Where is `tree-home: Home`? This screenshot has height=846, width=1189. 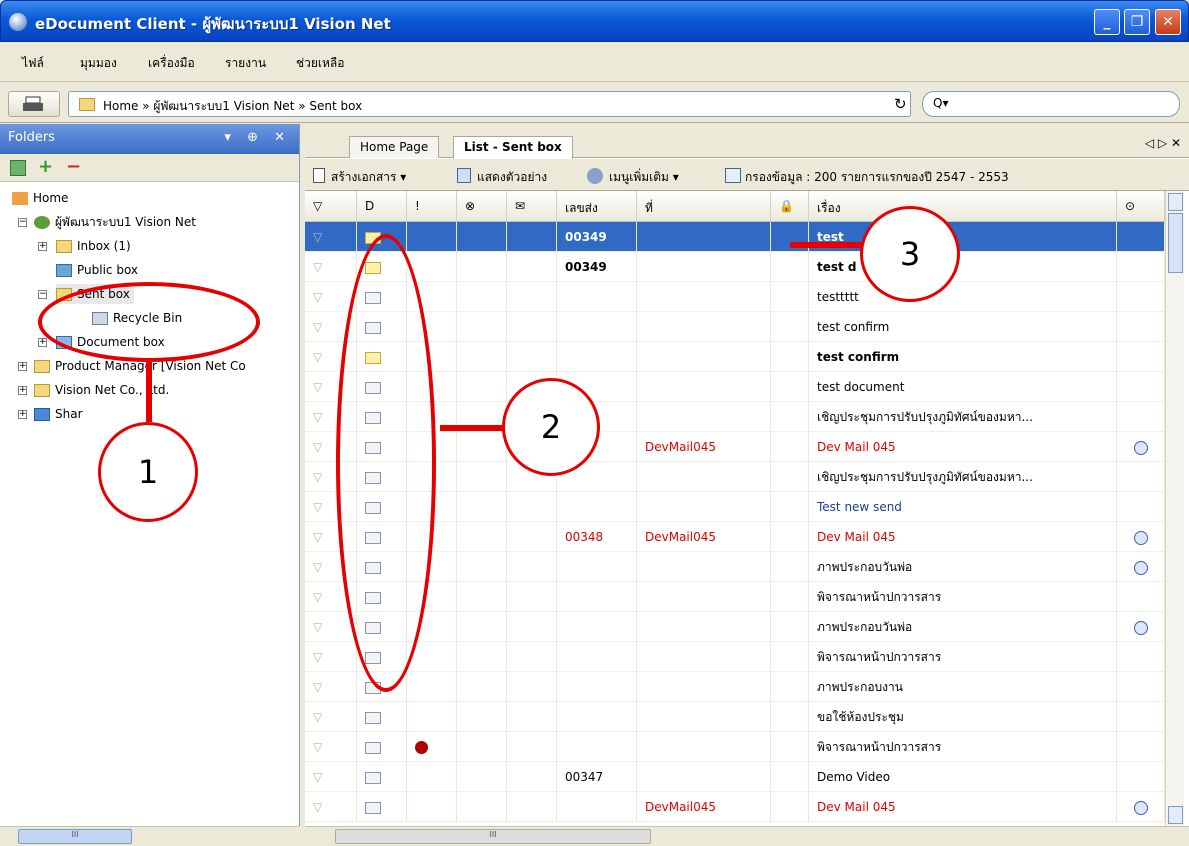 tree-home: Home is located at coordinates (40, 198).